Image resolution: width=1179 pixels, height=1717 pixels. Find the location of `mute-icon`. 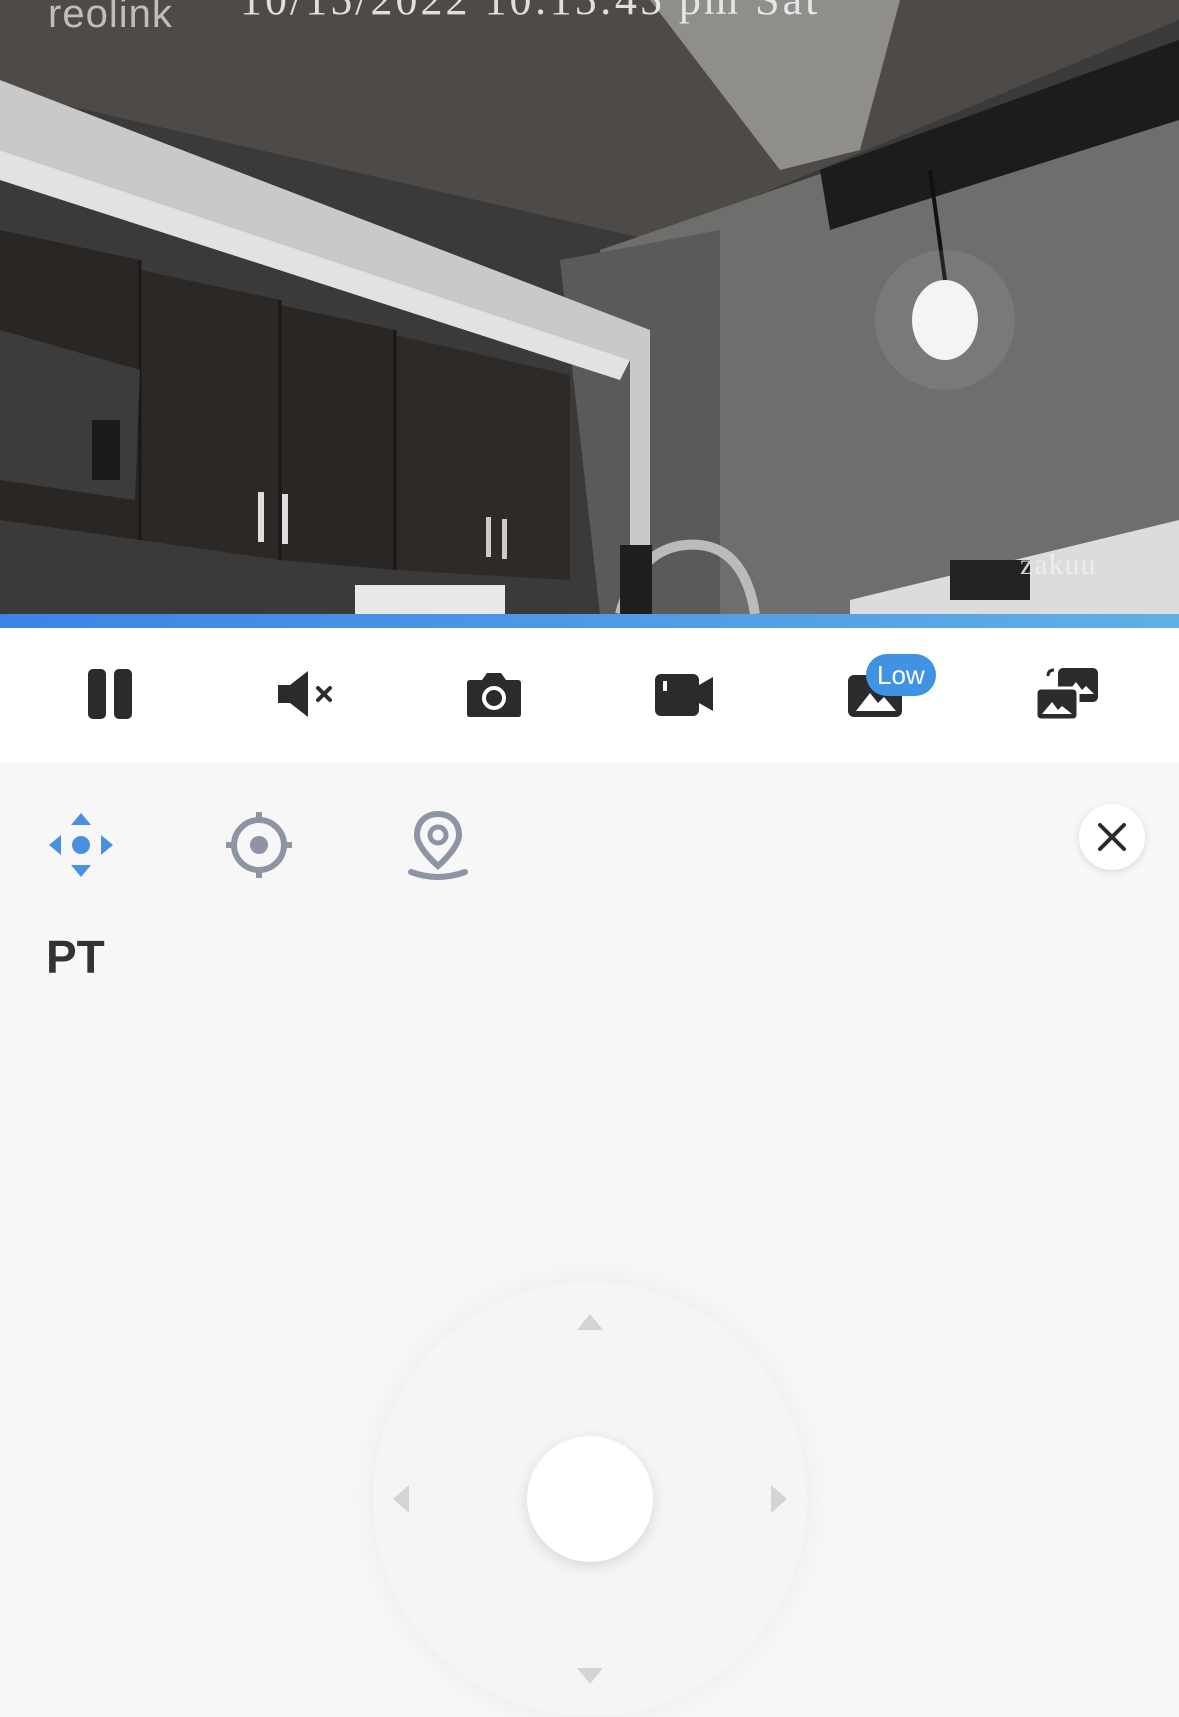

mute-icon is located at coordinates (305, 694).